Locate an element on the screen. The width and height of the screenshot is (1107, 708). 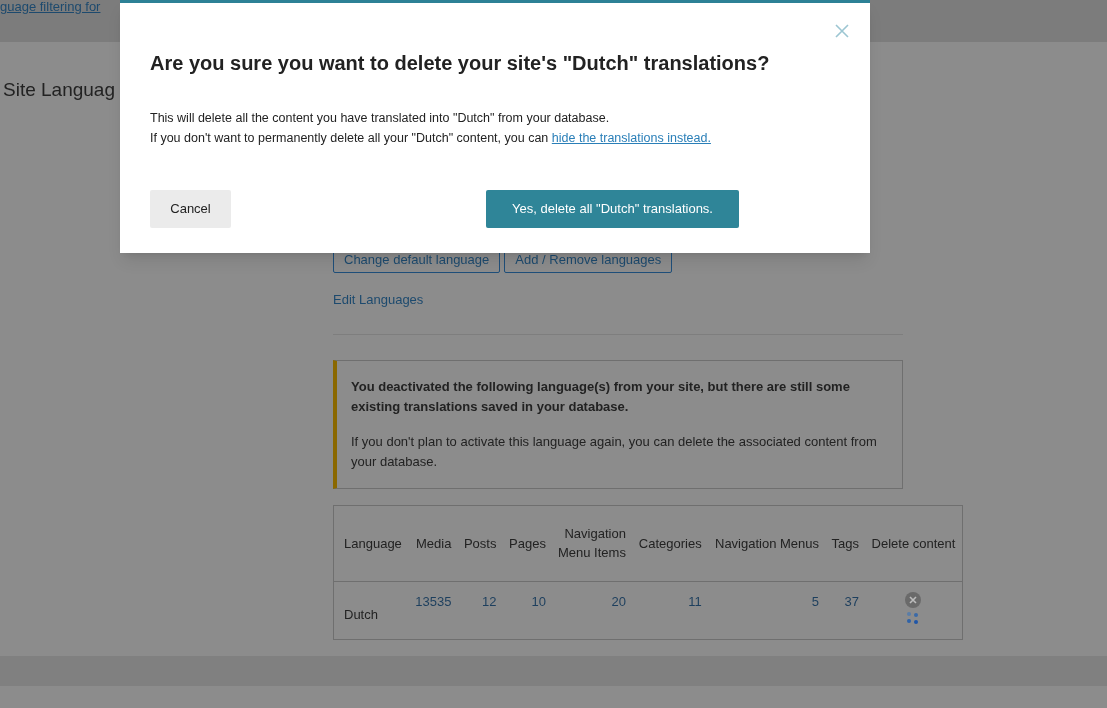
table-cell: Dutch is located at coordinates (361, 615).